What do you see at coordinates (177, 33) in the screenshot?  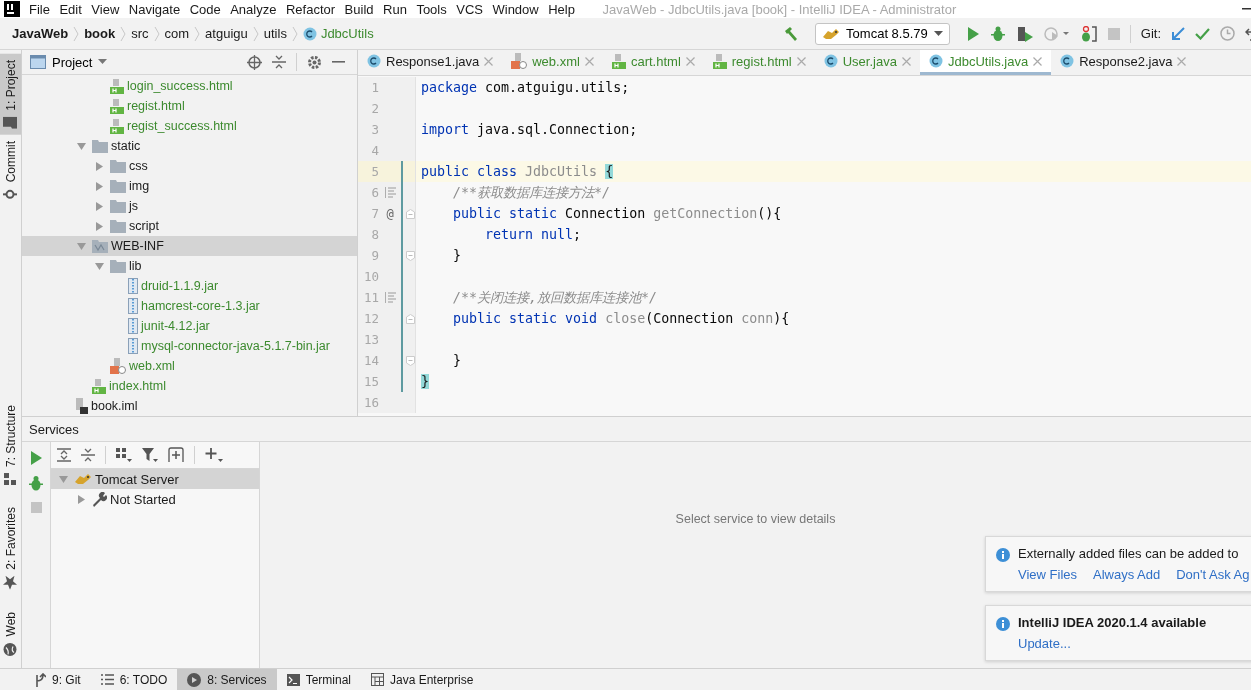 I see `breadcrumb: com` at bounding box center [177, 33].